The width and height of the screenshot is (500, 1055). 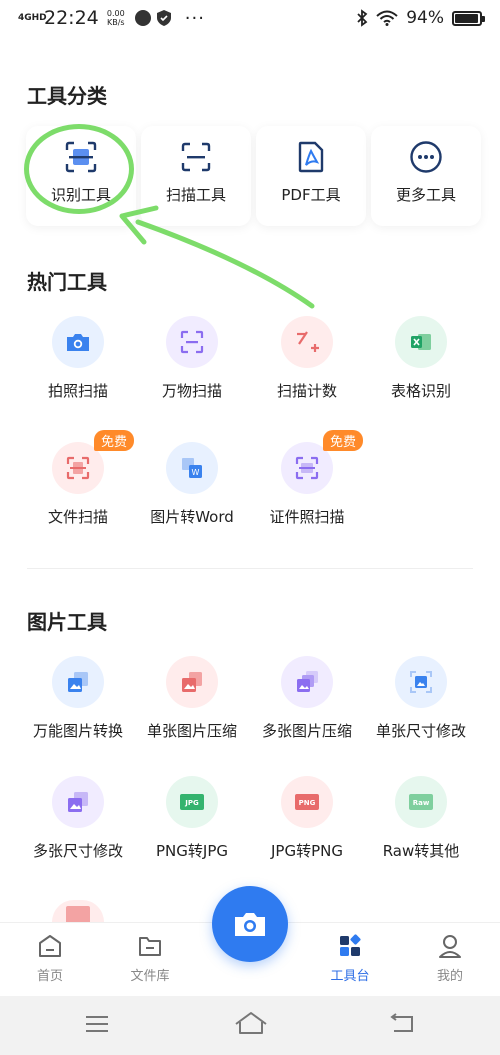 I want to click on tool-table-recognition: 表格识别, so click(x=421, y=358).